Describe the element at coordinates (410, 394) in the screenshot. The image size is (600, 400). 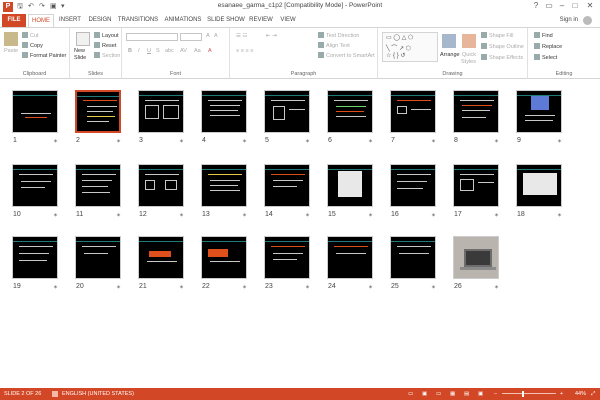
I see `notes-icon: ▭` at that location.